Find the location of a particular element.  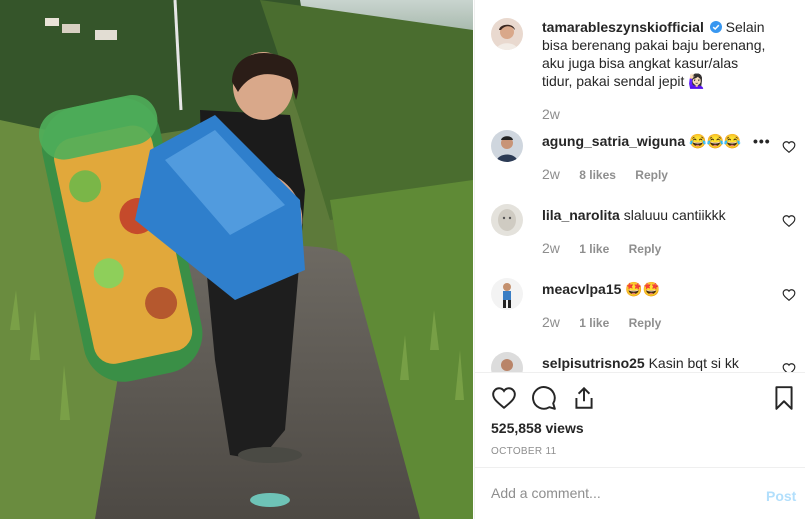

add-comment-bar: Post is located at coordinates (640, 493).